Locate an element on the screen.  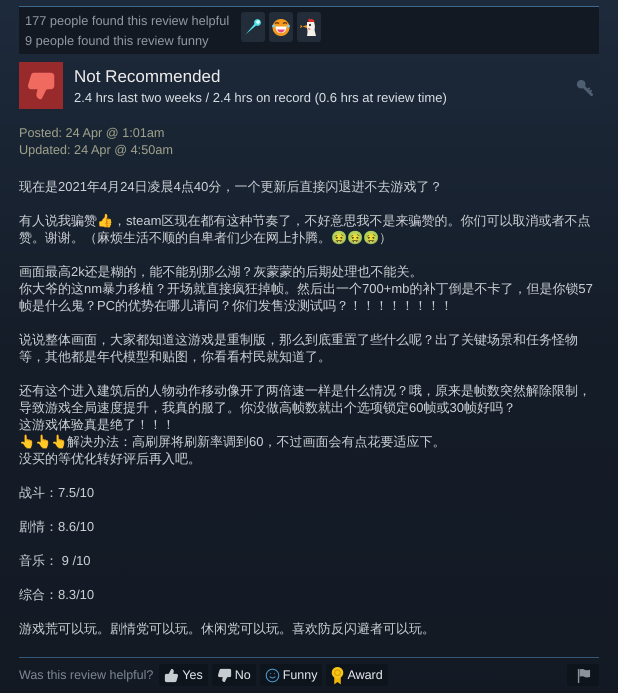
key-icon is located at coordinates (584, 87).